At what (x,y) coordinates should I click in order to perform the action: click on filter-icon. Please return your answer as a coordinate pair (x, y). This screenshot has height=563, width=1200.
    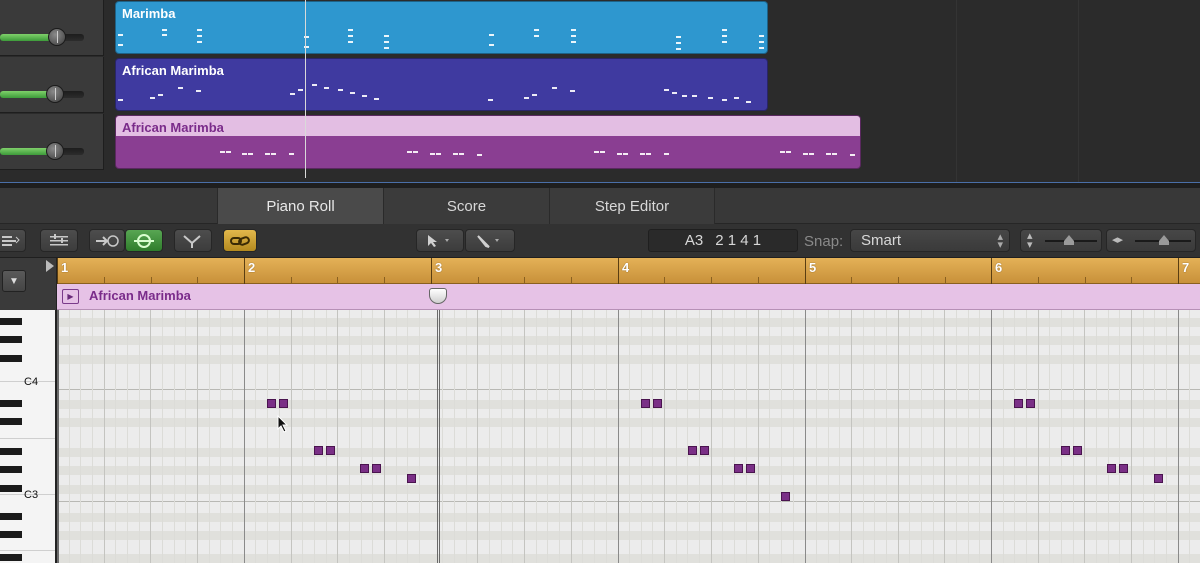
    Looking at the image, I should click on (192, 241).